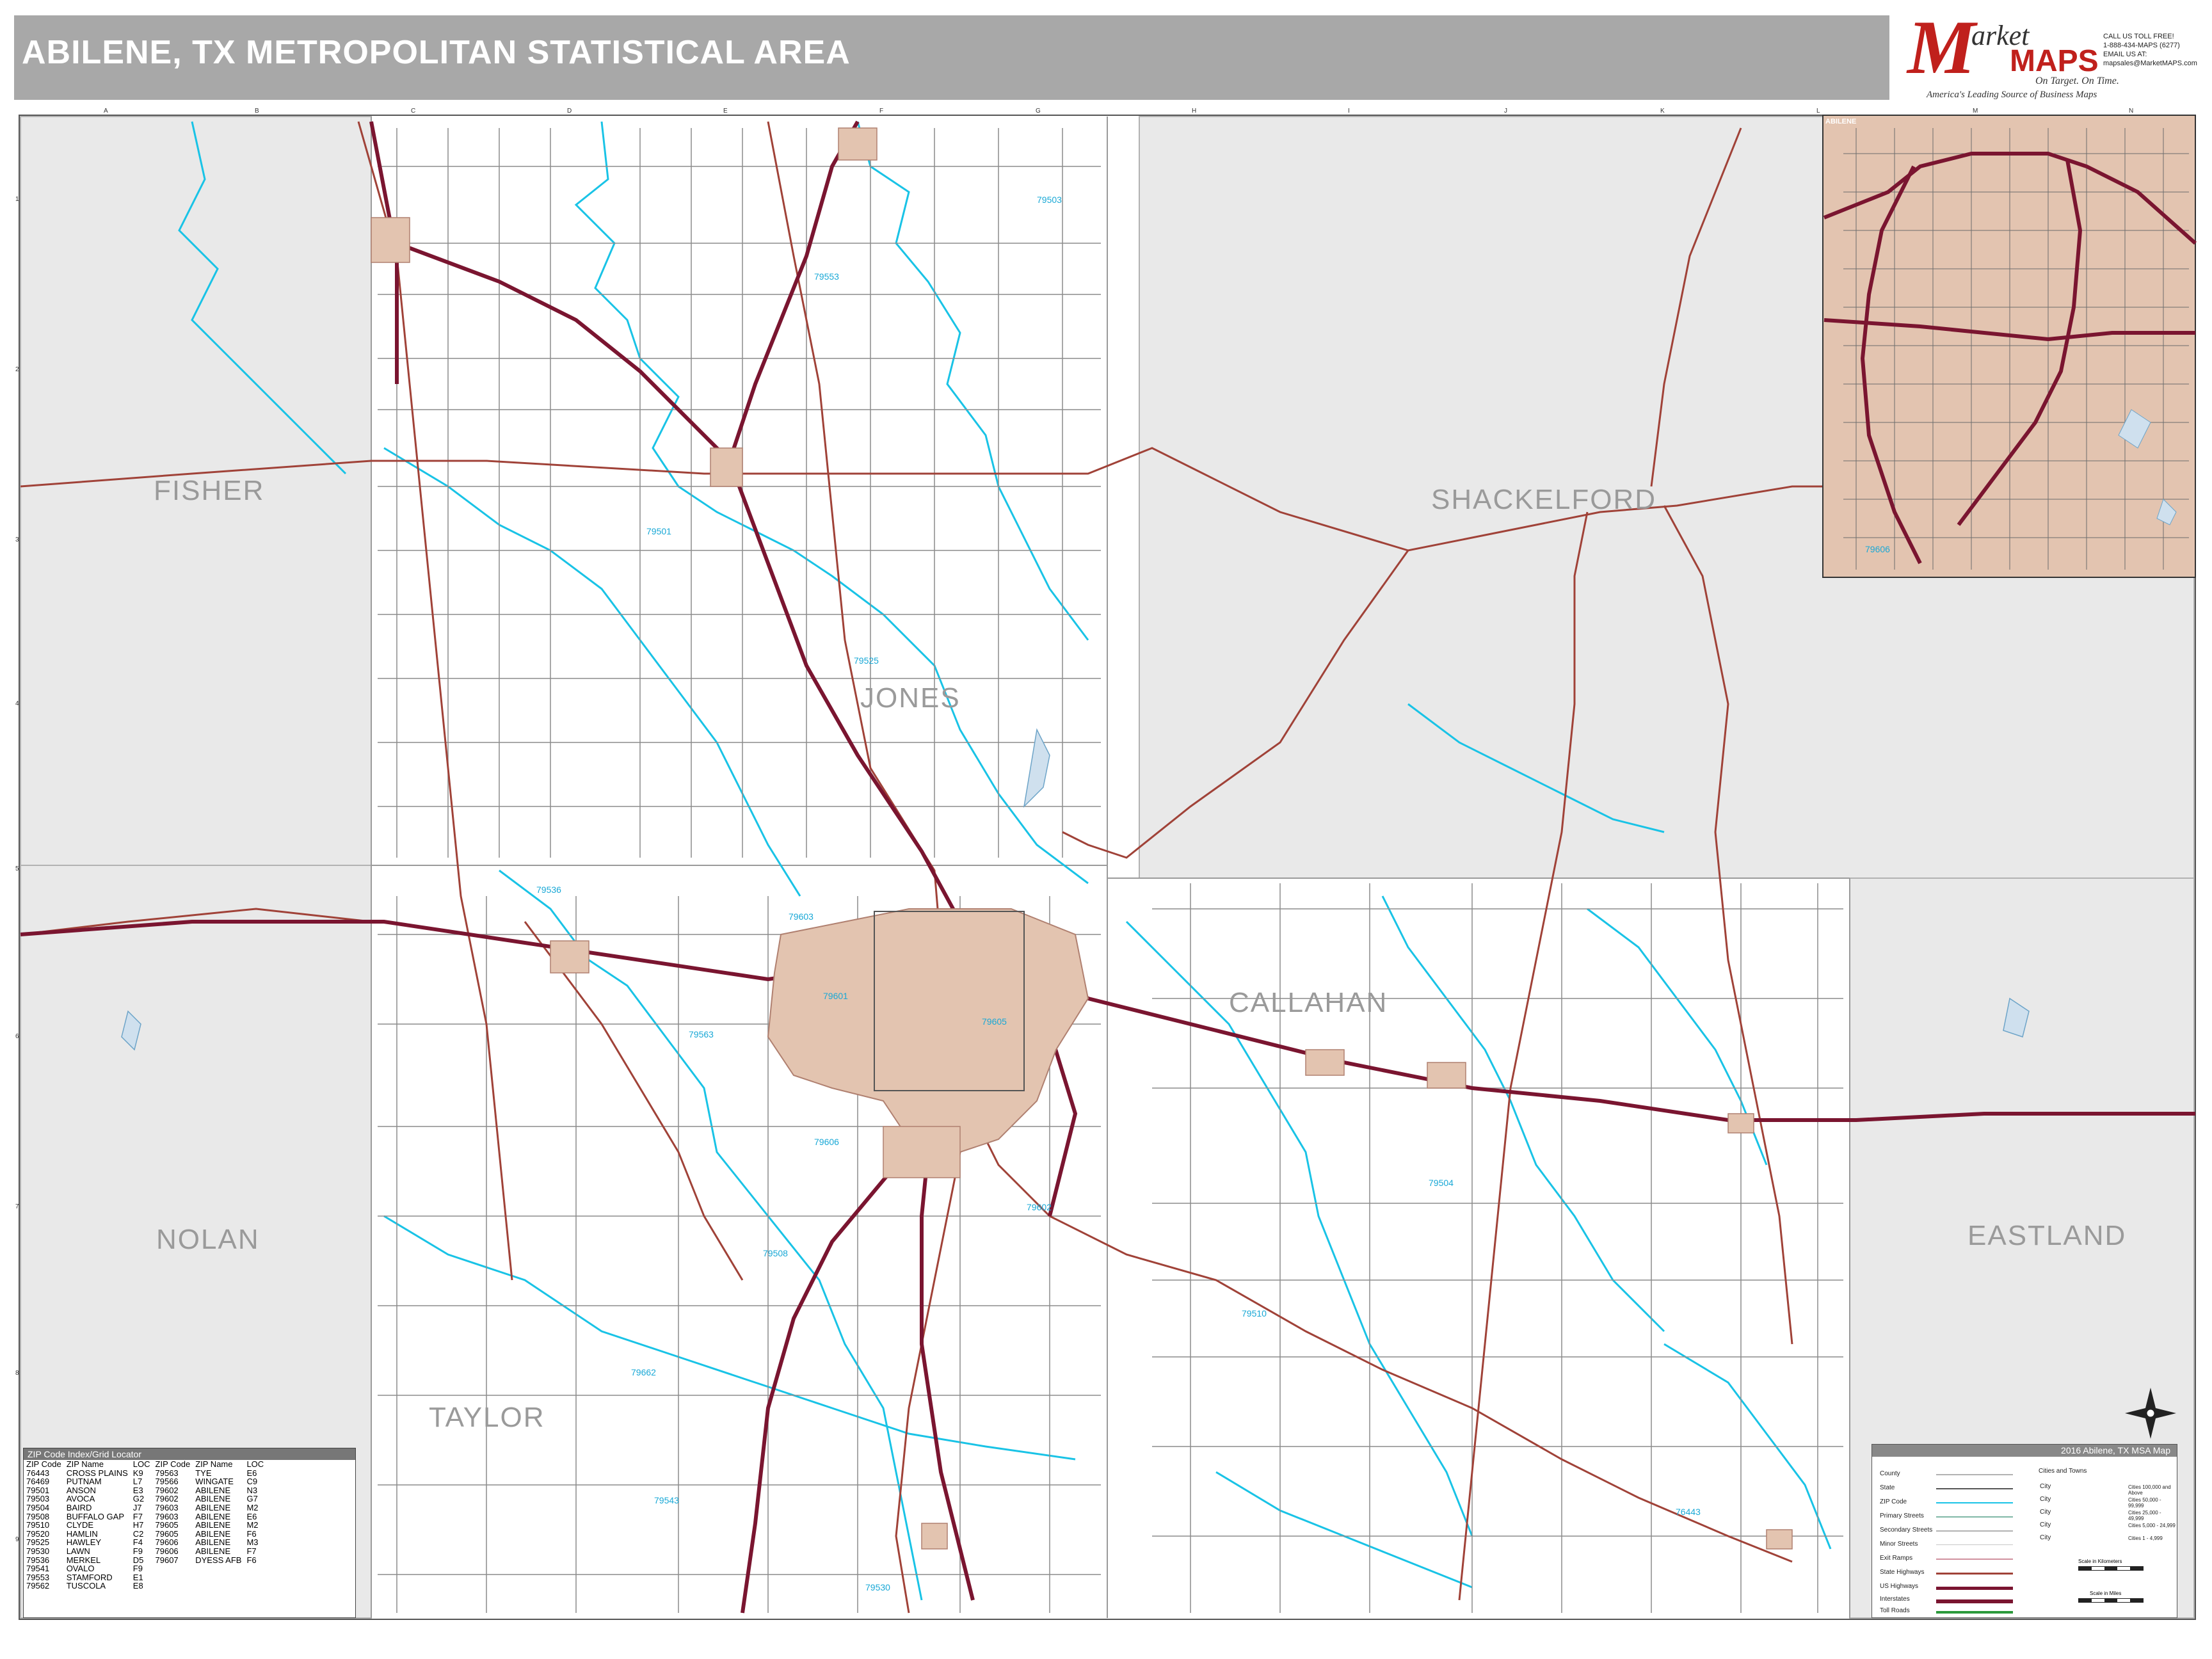 Image resolution: width=2212 pixels, height=1659 pixels. I want to click on legend-swatch-minor, so click(1974, 1544).